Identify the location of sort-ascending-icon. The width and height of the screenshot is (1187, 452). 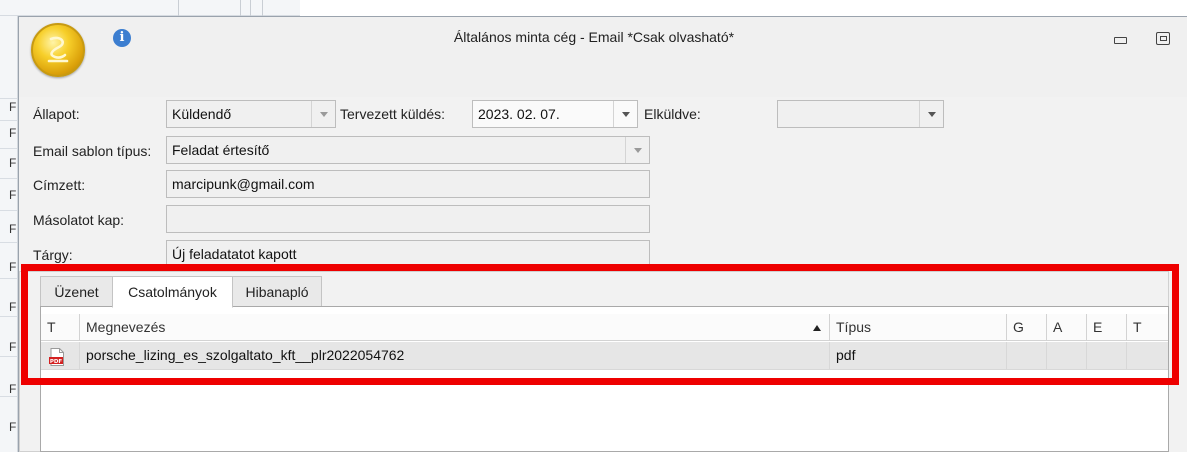
(817, 328).